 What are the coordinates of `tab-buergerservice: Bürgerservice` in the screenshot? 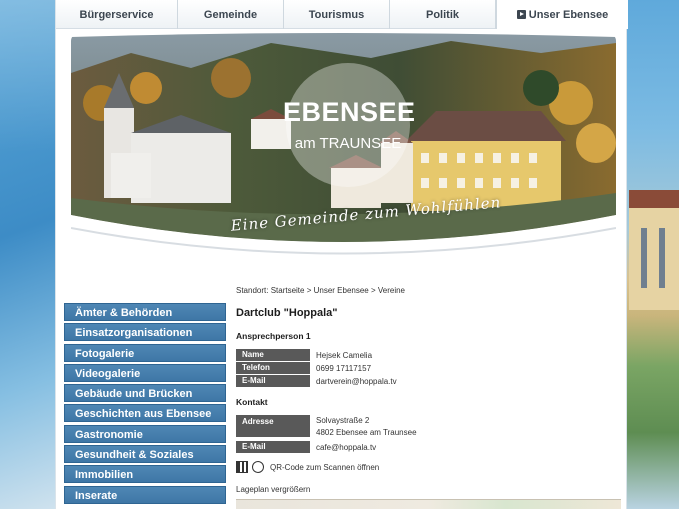 It's located at (117, 14).